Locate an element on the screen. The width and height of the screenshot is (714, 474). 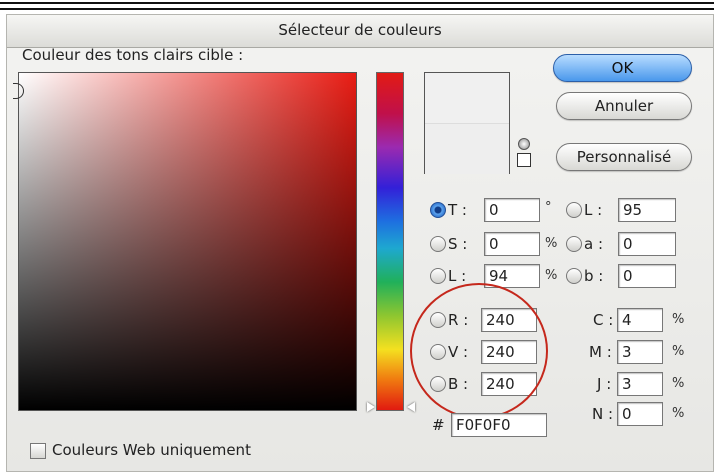
color-swatch is located at coordinates (467, 123).